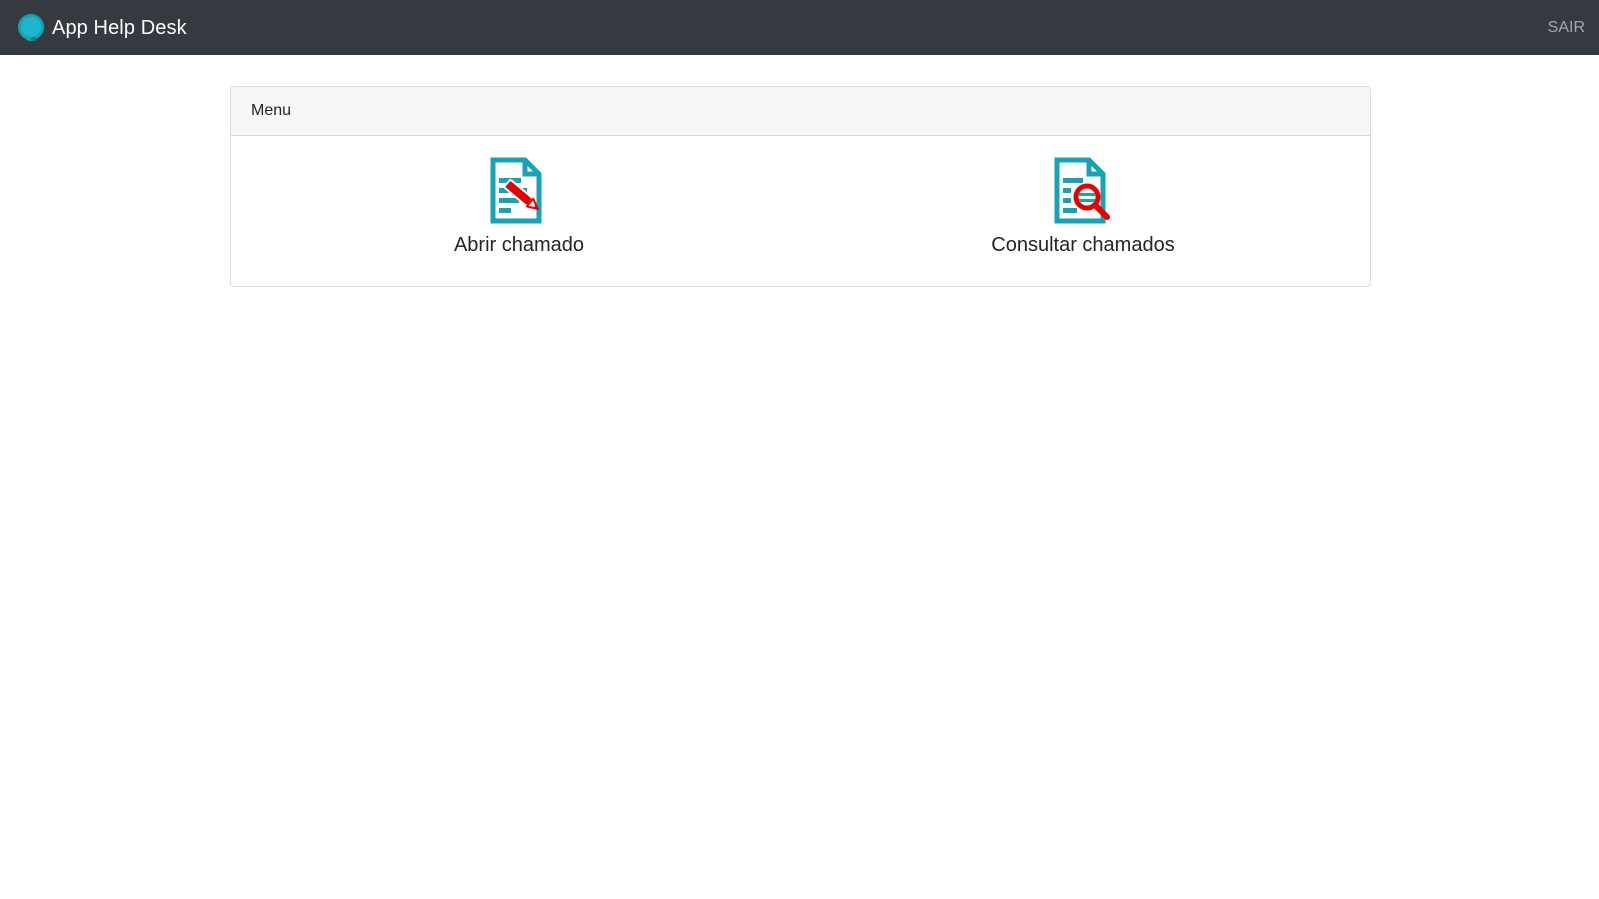  I want to click on menu-card-title: Menu, so click(271, 110).